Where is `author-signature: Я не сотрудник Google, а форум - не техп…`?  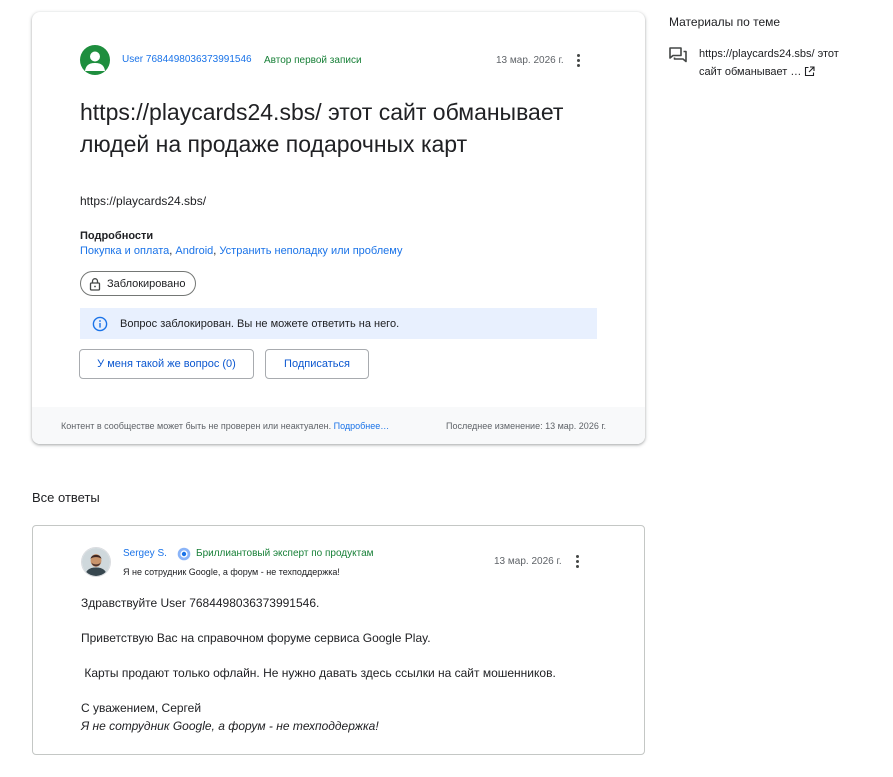
author-signature: Я не сотрудник Google, а форум - не техп… is located at coordinates (231, 572).